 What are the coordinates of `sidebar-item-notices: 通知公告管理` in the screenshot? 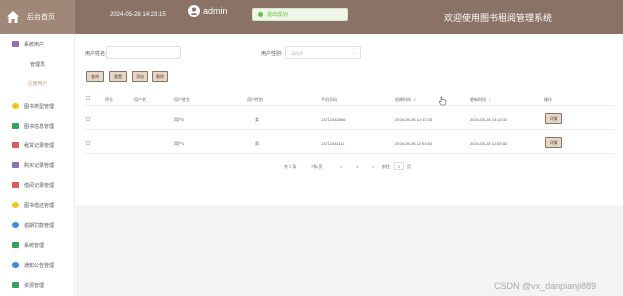 It's located at (37, 265).